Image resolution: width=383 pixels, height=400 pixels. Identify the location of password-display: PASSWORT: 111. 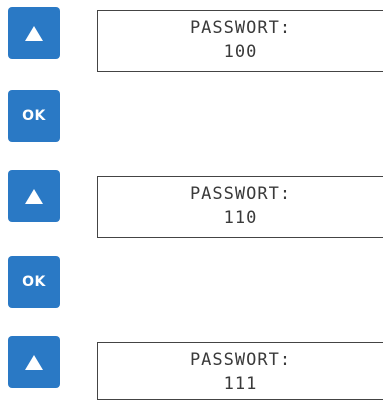
(240, 371).